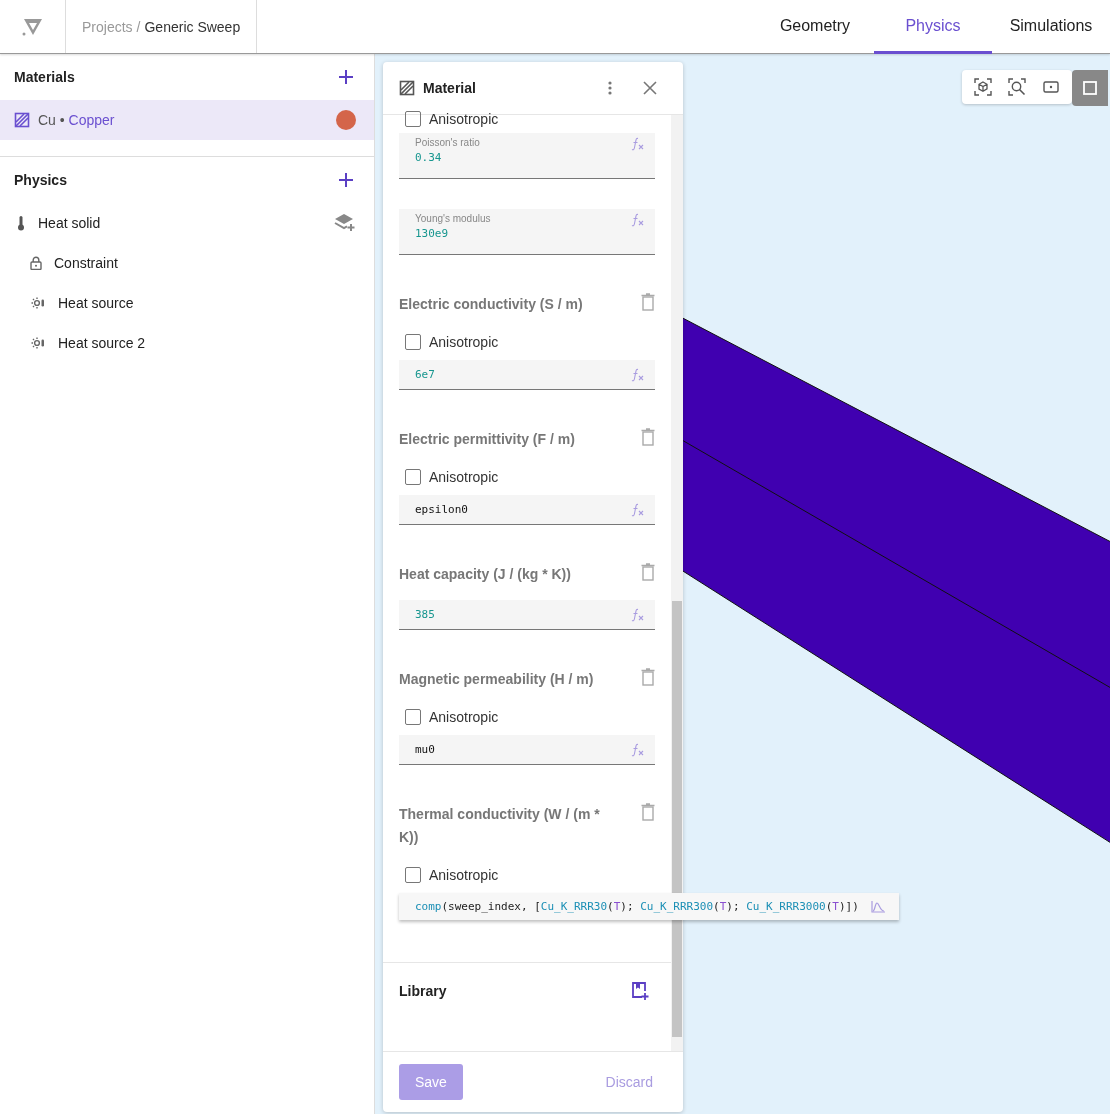 The height and width of the screenshot is (1114, 1110). Describe the element at coordinates (815, 27) in the screenshot. I see `nav-tab: Geometry` at that location.